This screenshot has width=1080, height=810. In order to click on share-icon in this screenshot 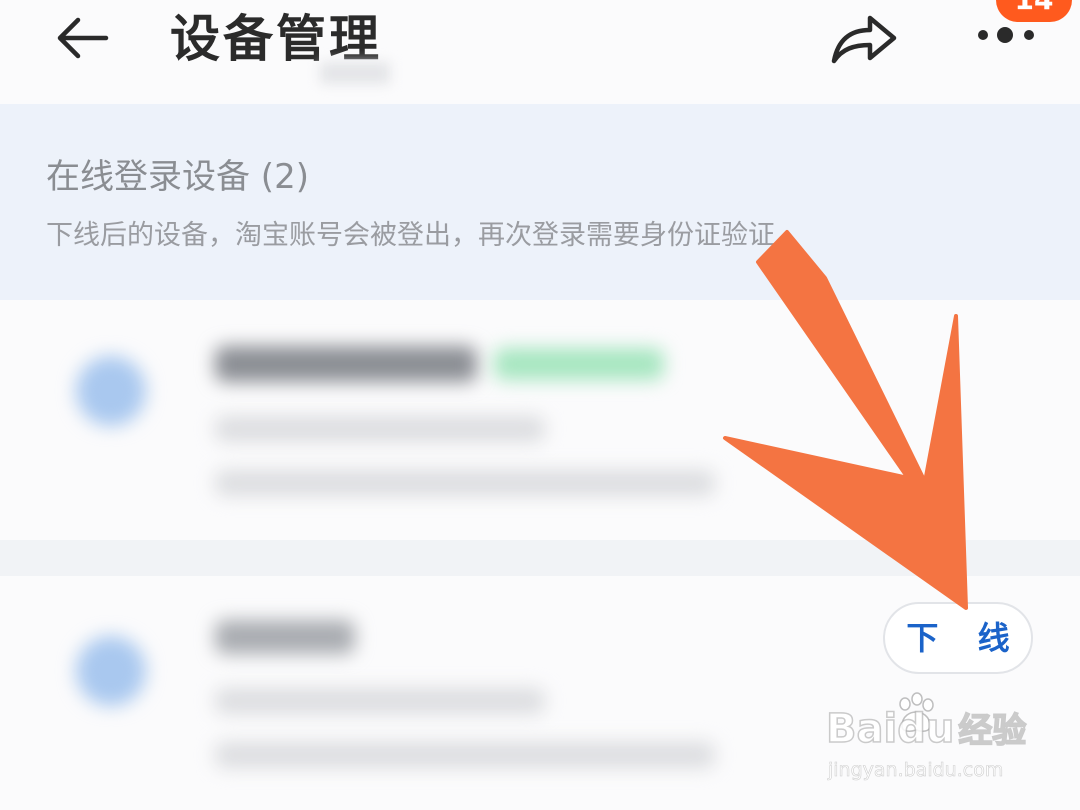, I will do `click(864, 39)`.